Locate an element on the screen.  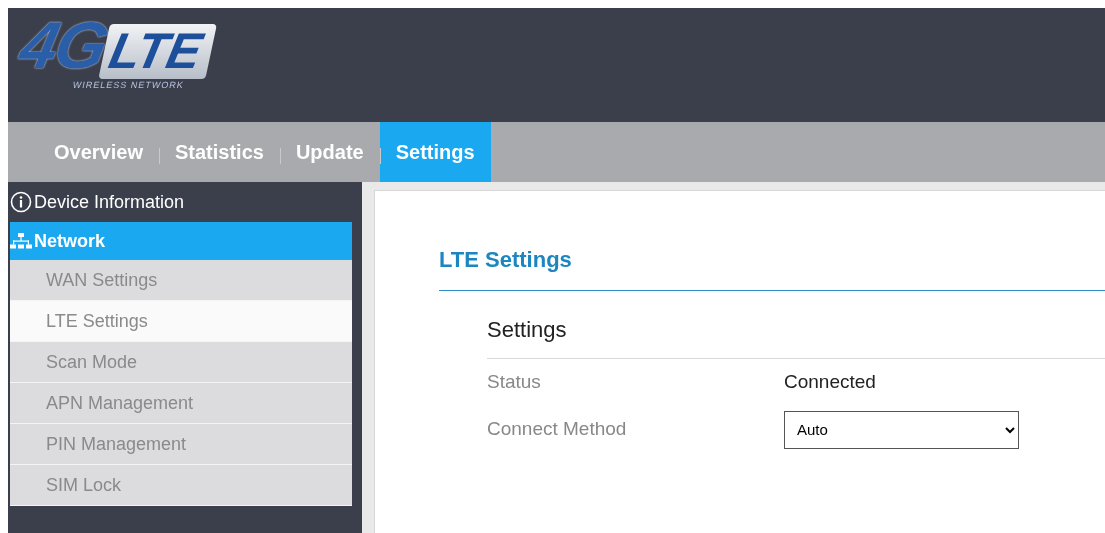
nav-tab: Statistics is located at coordinates (219, 152).